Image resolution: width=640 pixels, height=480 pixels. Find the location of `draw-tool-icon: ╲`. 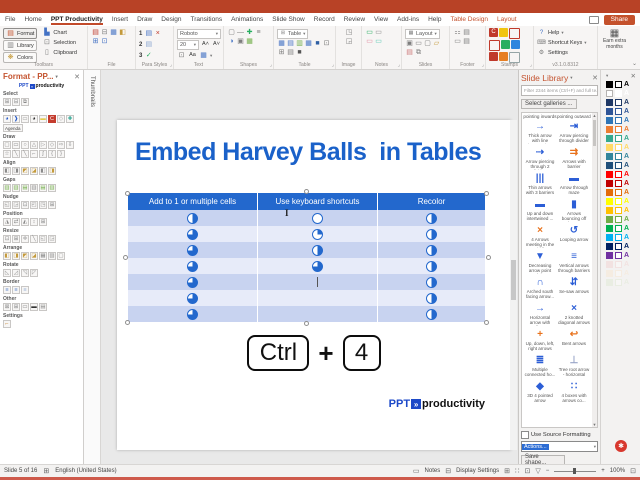

draw-tool-icon: ╲ is located at coordinates (25, 154).